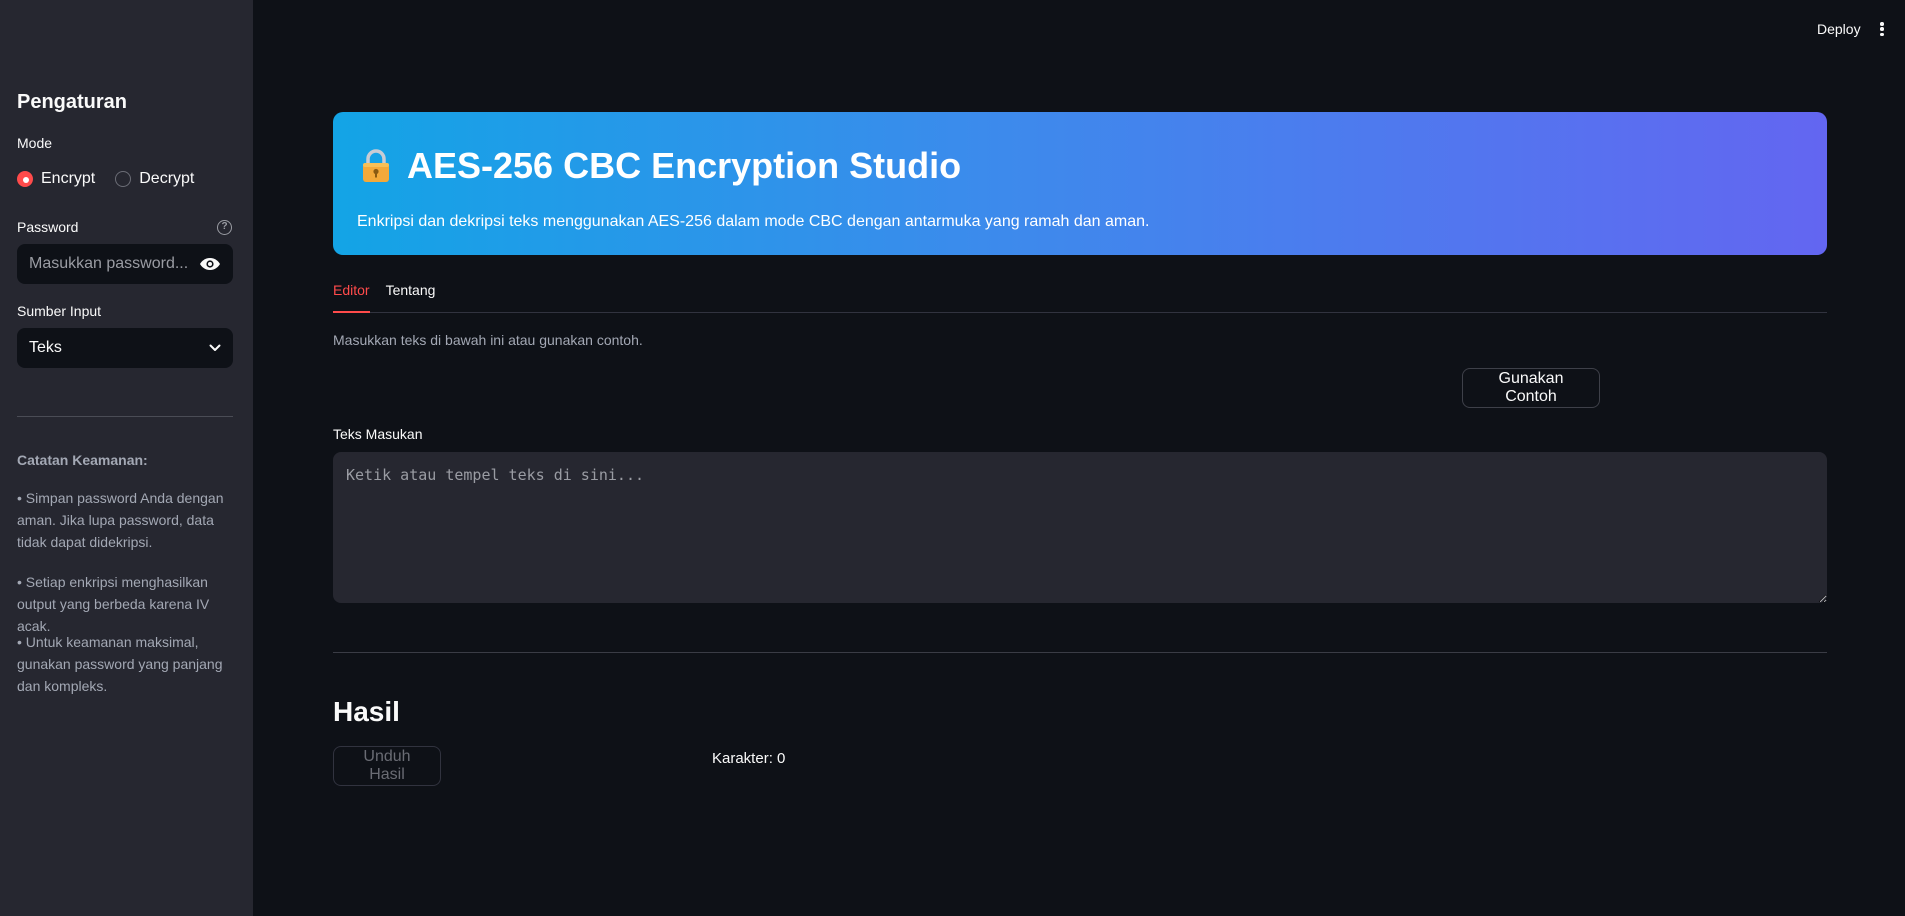 Image resolution: width=1905 pixels, height=916 pixels. Describe the element at coordinates (105, 179) in the screenshot. I see `mode-radio-group: Encrypt Decrypt` at that location.